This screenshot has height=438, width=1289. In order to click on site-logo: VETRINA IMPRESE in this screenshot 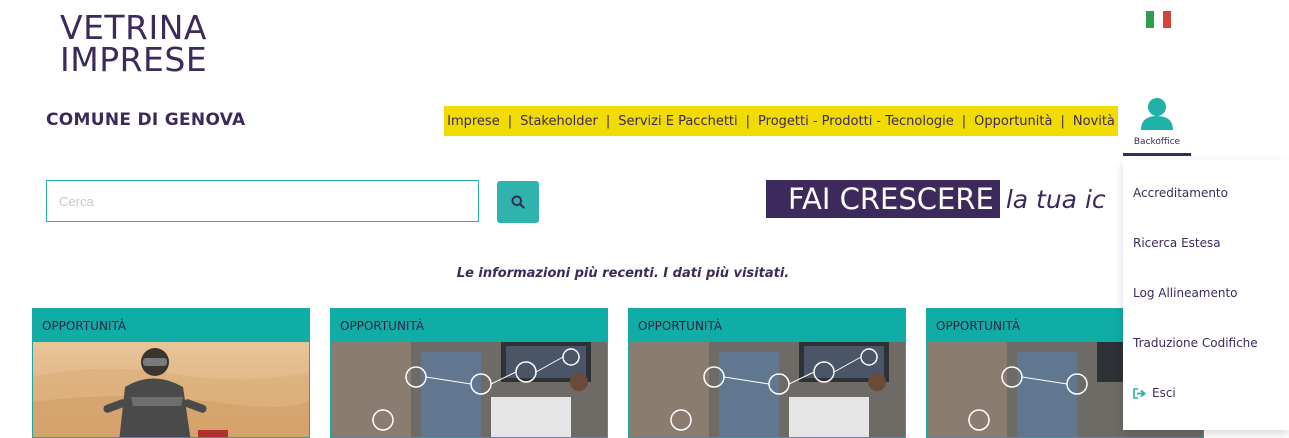, I will do `click(134, 45)`.